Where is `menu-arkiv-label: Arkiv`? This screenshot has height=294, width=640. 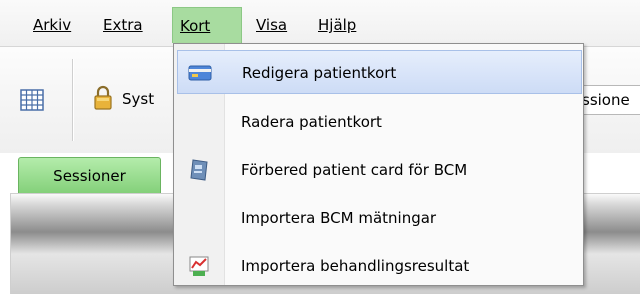 menu-arkiv-label: Arkiv is located at coordinates (52, 25).